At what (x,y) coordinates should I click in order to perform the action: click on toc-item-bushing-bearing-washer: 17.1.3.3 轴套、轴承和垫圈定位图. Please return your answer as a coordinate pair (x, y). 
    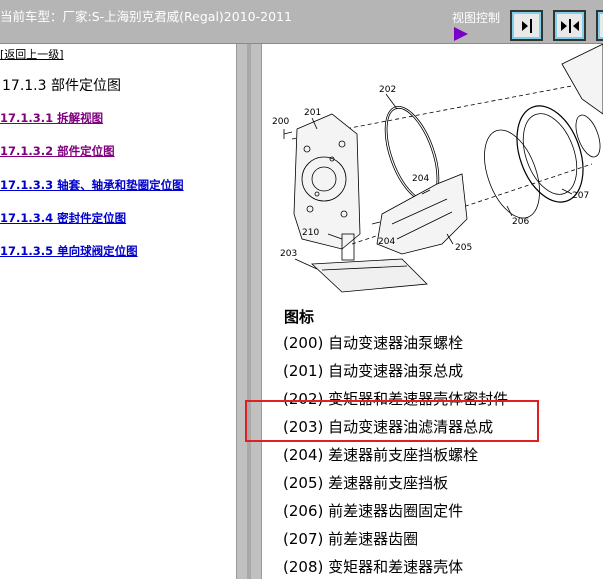
    Looking at the image, I should click on (92, 185).